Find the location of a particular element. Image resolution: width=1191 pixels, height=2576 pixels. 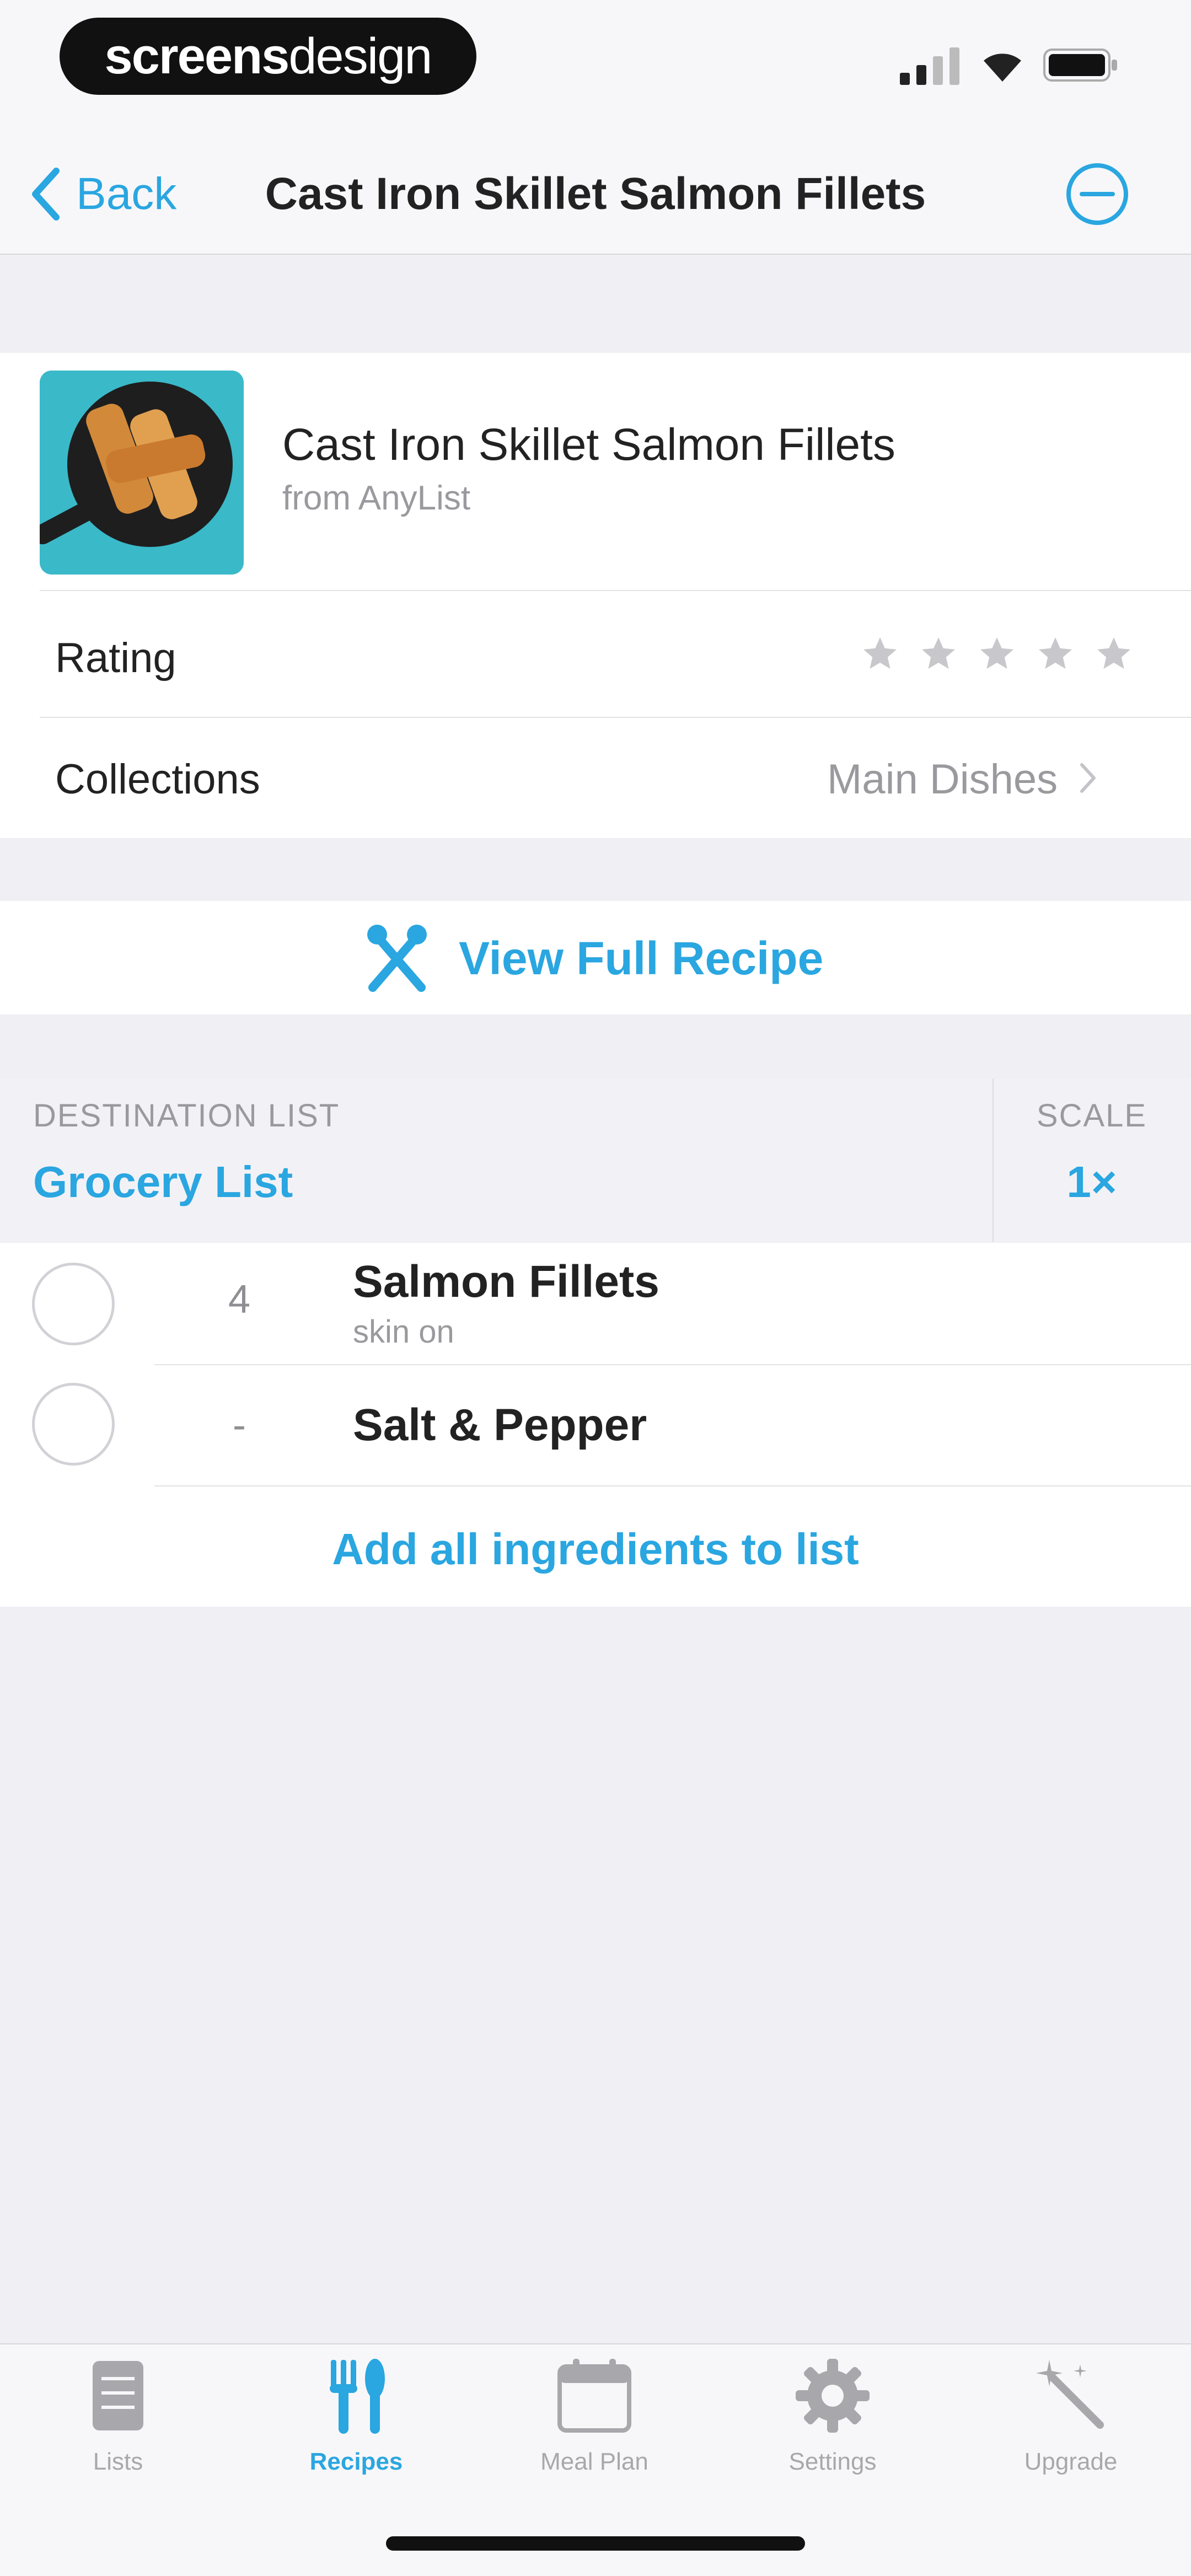

chevron-left-icon is located at coordinates (46, 194).